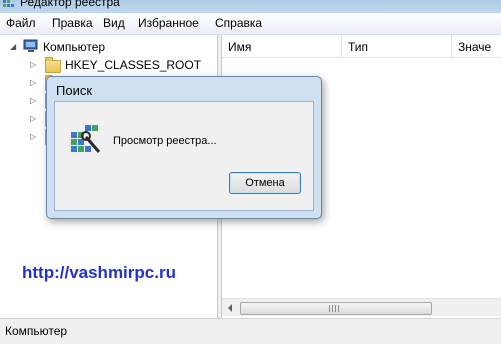 The width and height of the screenshot is (501, 344). What do you see at coordinates (282, 46) in the screenshot?
I see `column-header-name: Имя` at bounding box center [282, 46].